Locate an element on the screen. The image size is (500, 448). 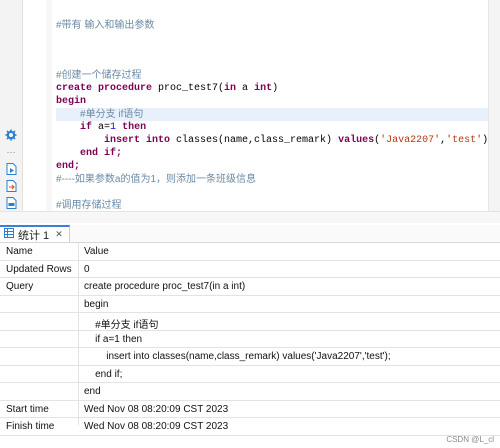
gear-icon is located at coordinates (11, 135).